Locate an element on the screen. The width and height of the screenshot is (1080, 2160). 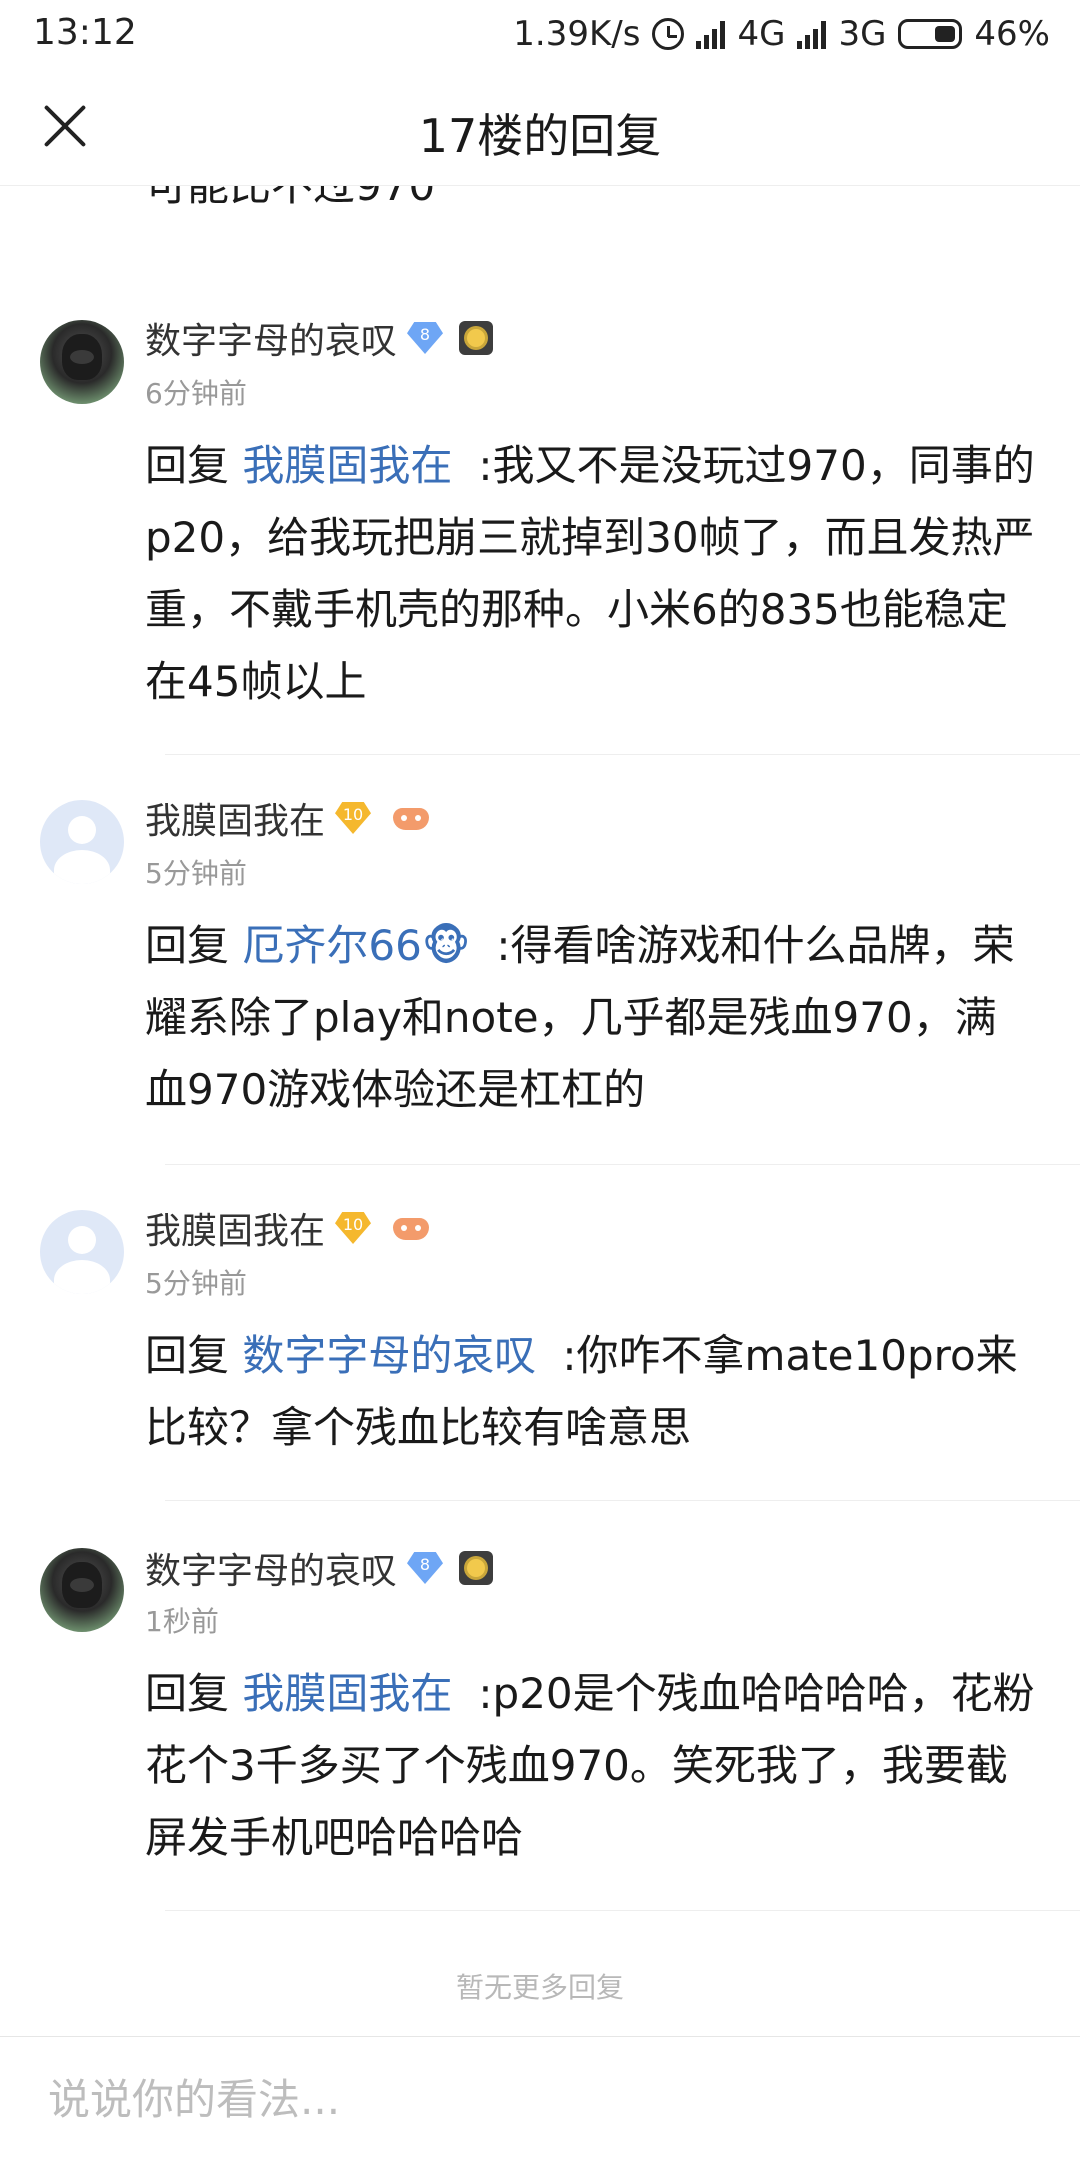
alarm-icon is located at coordinates (668, 34).